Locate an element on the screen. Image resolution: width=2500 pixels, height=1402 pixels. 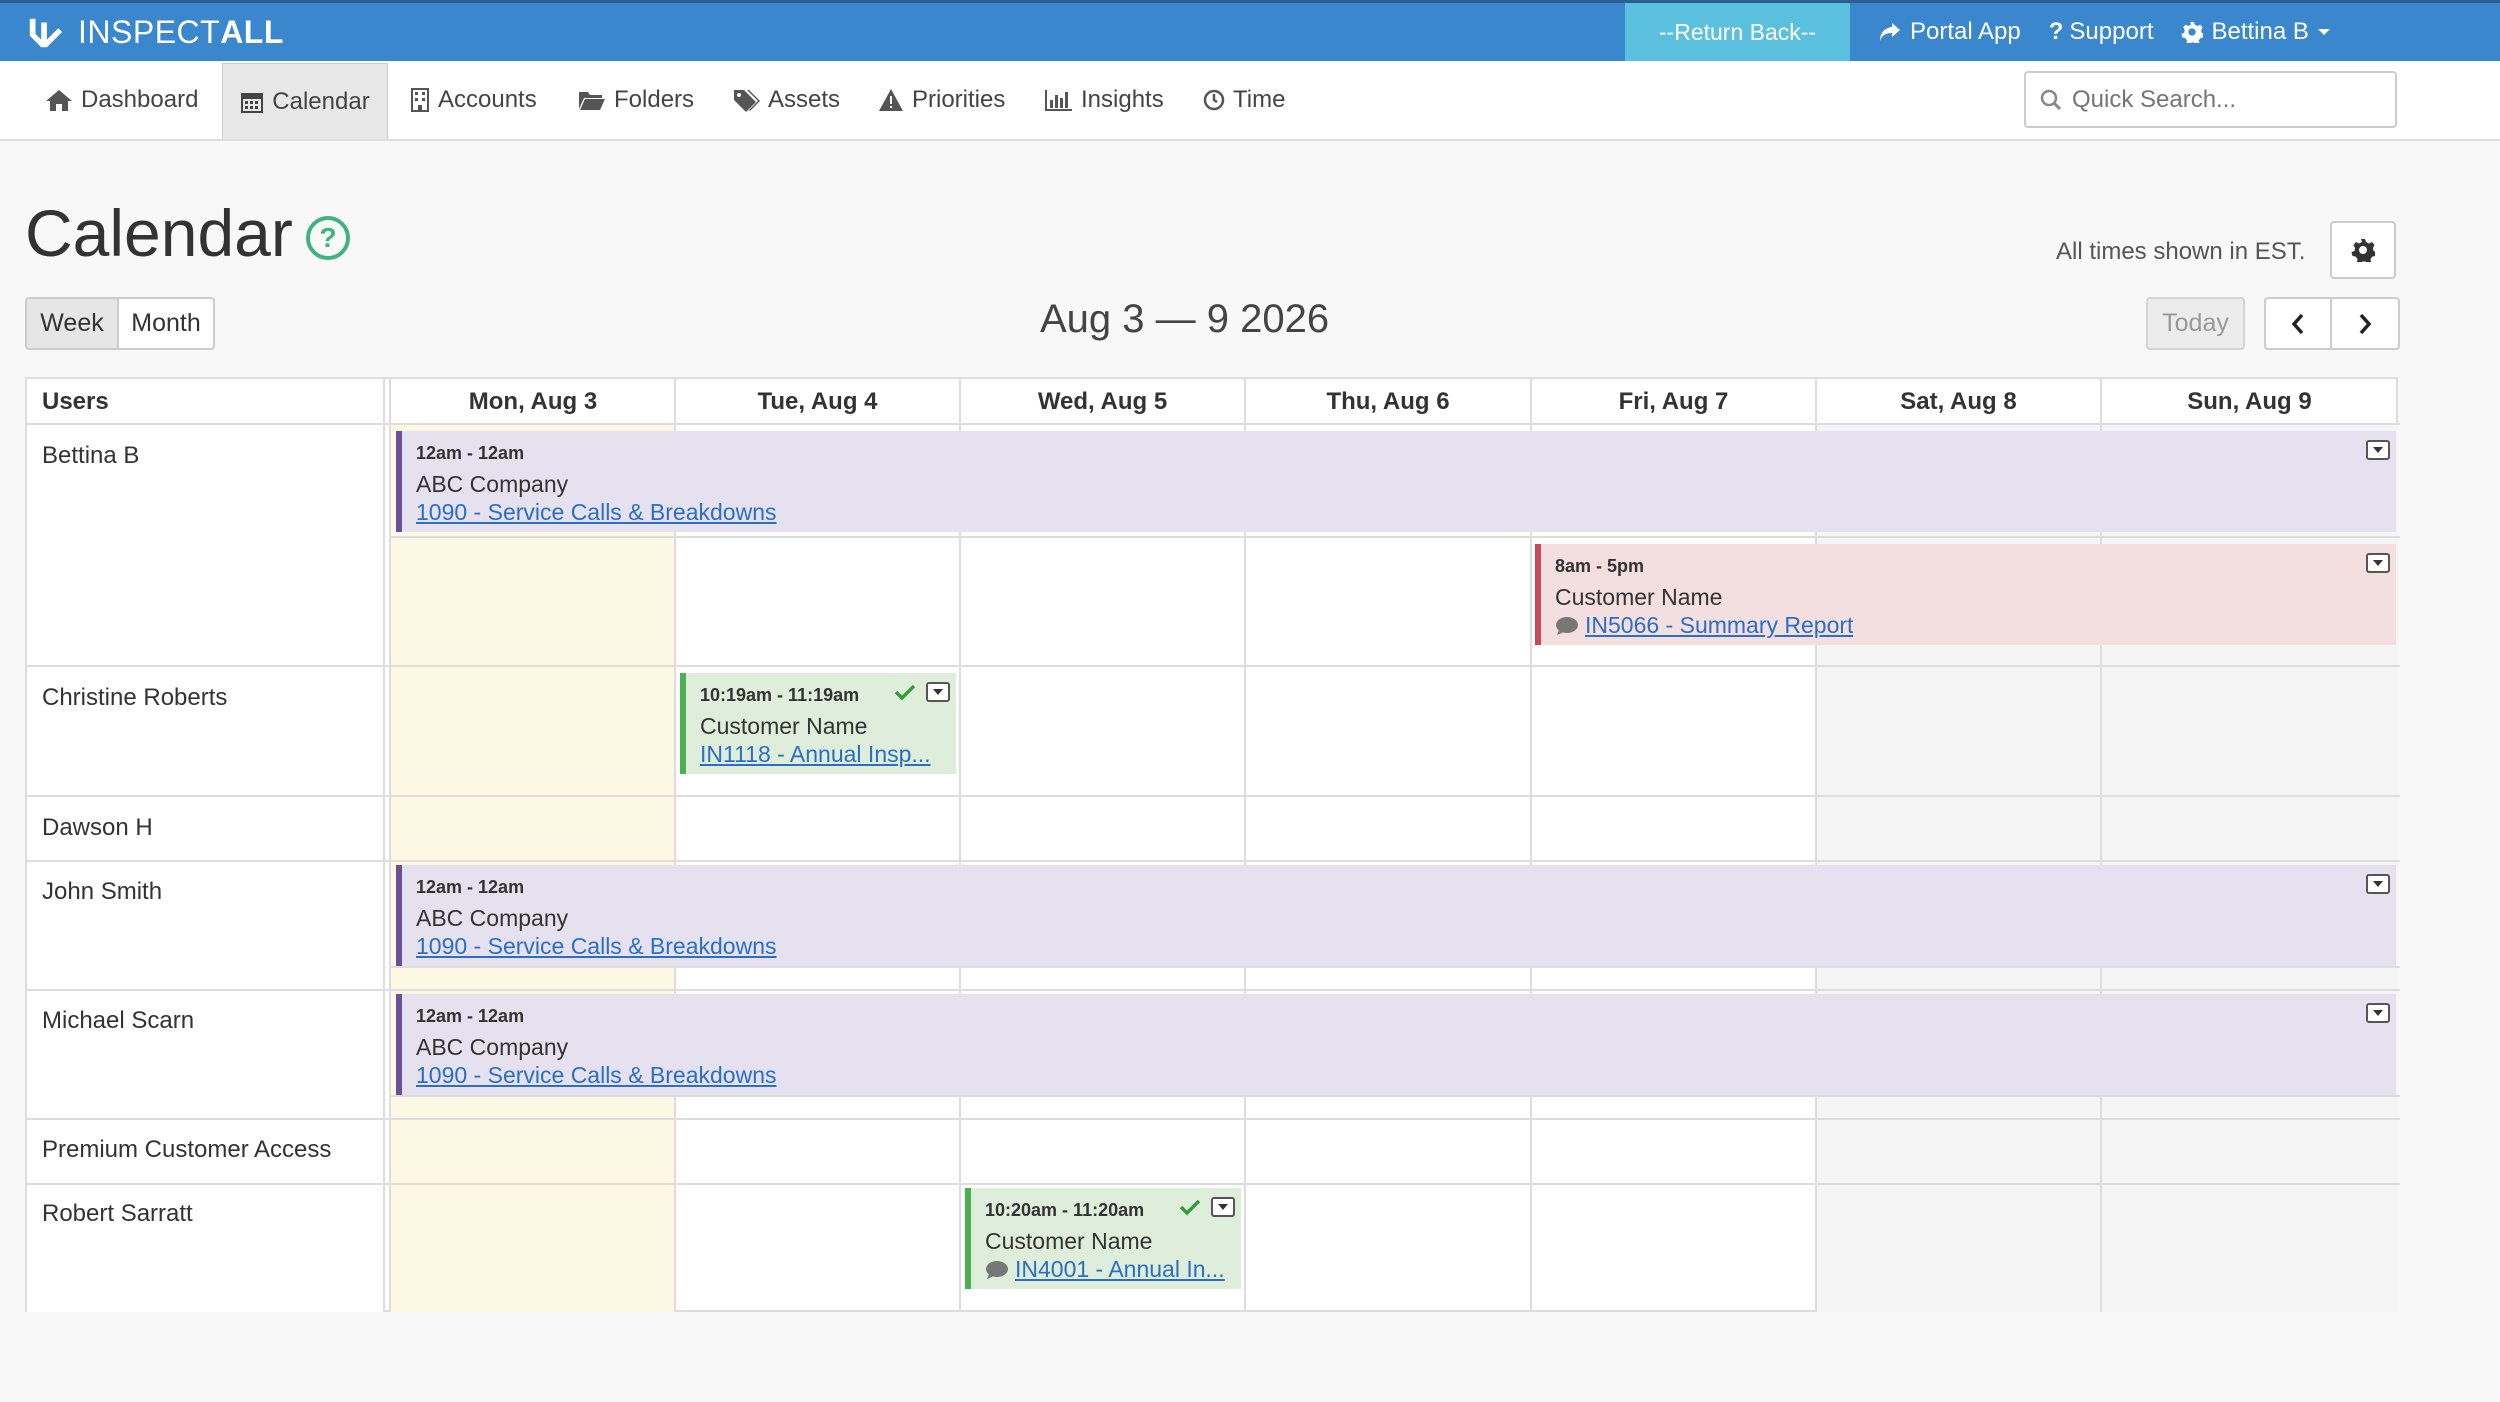
users-header: Users is located at coordinates (75, 401).